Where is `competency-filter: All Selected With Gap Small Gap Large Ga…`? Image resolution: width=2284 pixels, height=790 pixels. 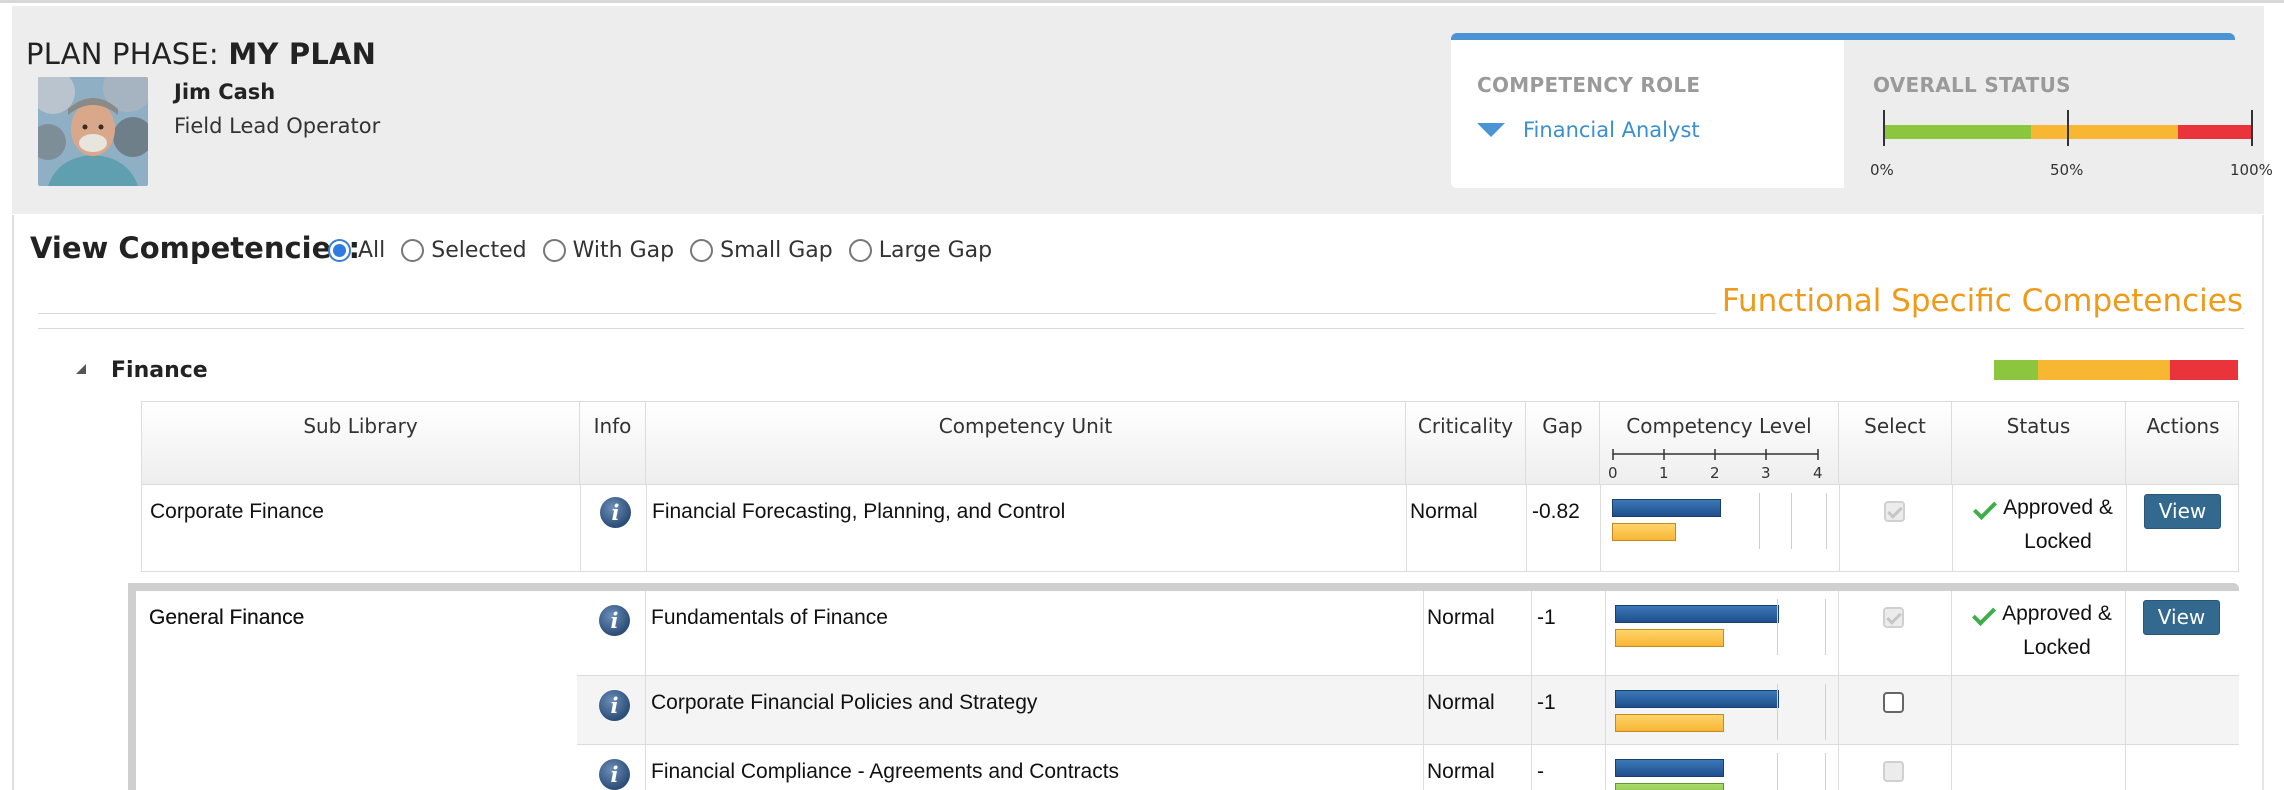
competency-filter: All Selected With Gap Small Gap Large Ga… is located at coordinates (668, 250).